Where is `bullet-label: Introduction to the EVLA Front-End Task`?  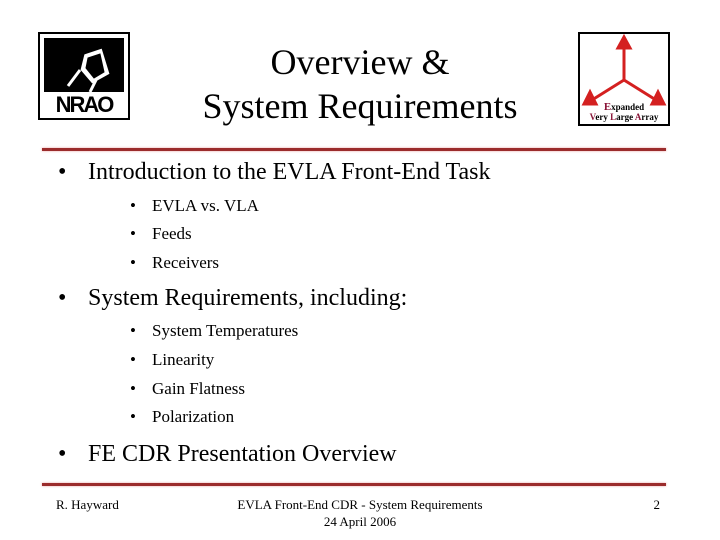 bullet-label: Introduction to the EVLA Front-End Task is located at coordinates (289, 172).